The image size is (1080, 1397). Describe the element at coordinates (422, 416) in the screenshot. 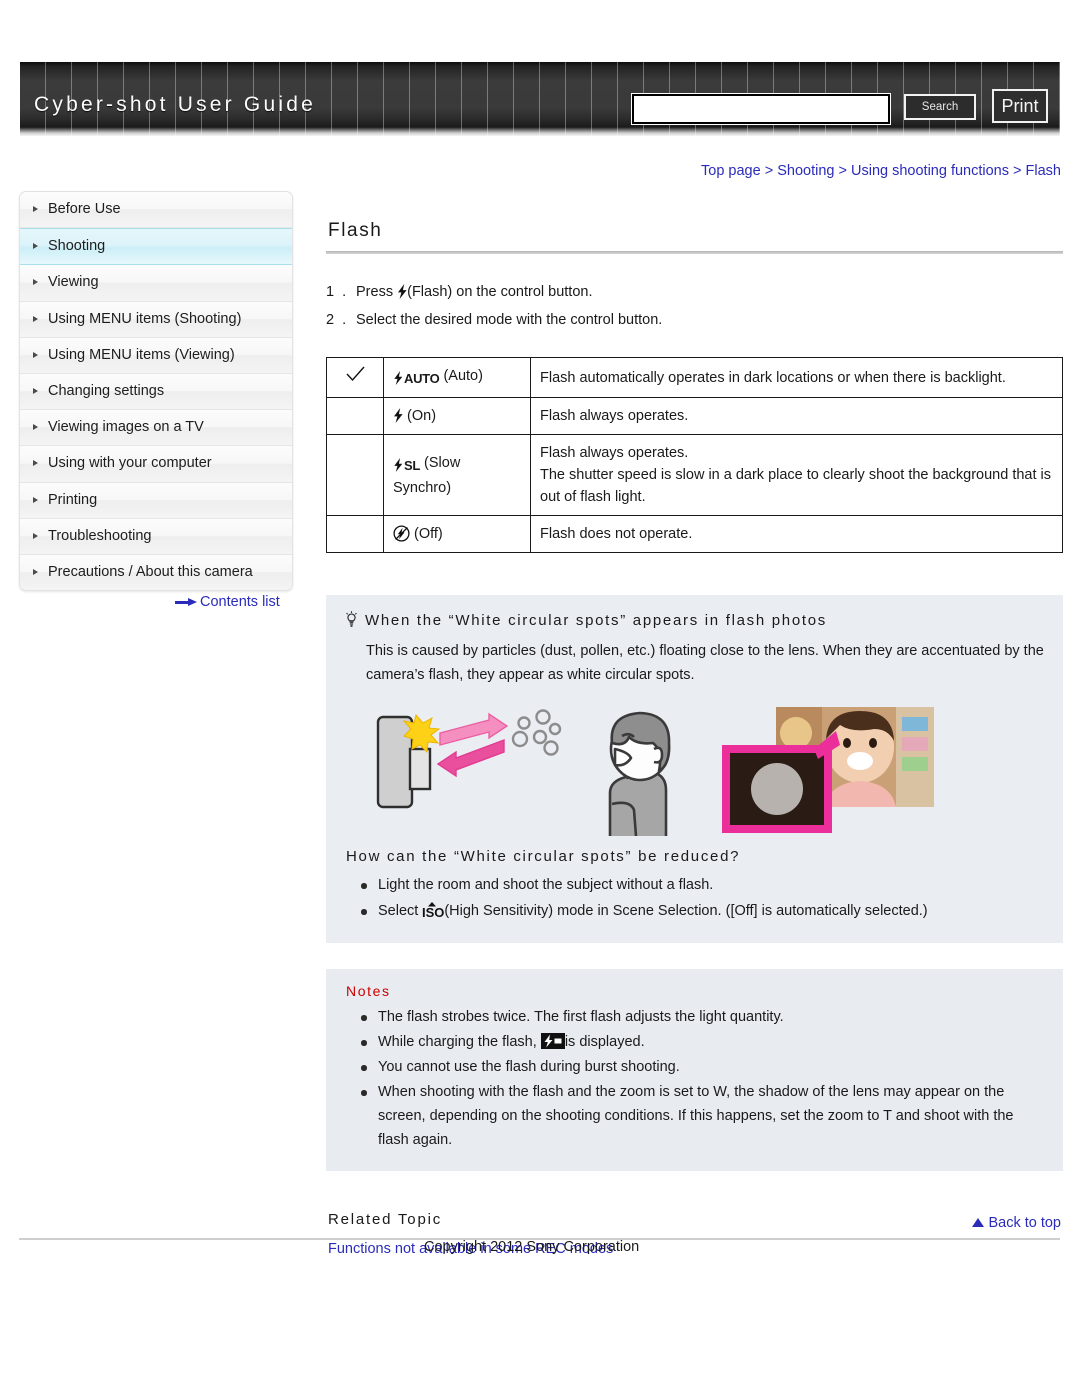

I see `mode-label: (On)` at that location.